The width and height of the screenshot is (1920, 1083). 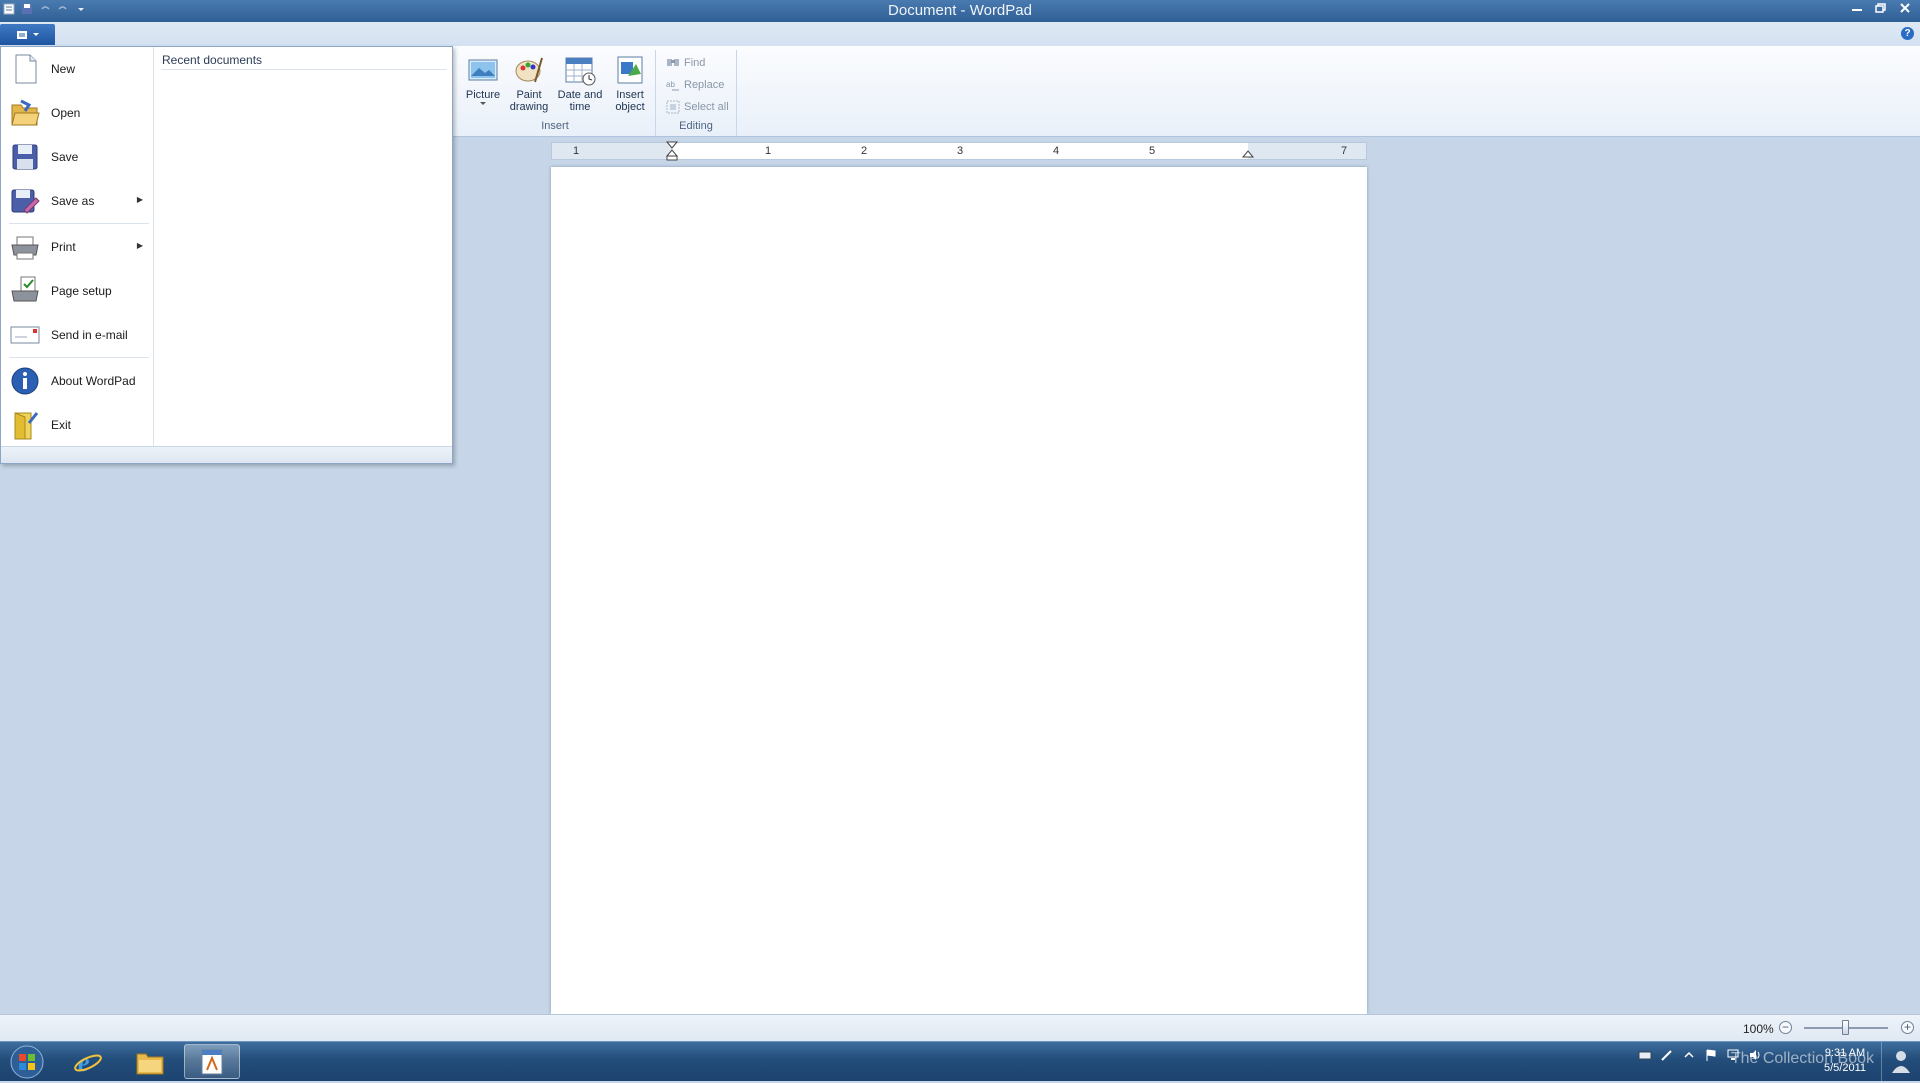 I want to click on taskbar-internet-explorer: e, so click(x=88, y=1061).